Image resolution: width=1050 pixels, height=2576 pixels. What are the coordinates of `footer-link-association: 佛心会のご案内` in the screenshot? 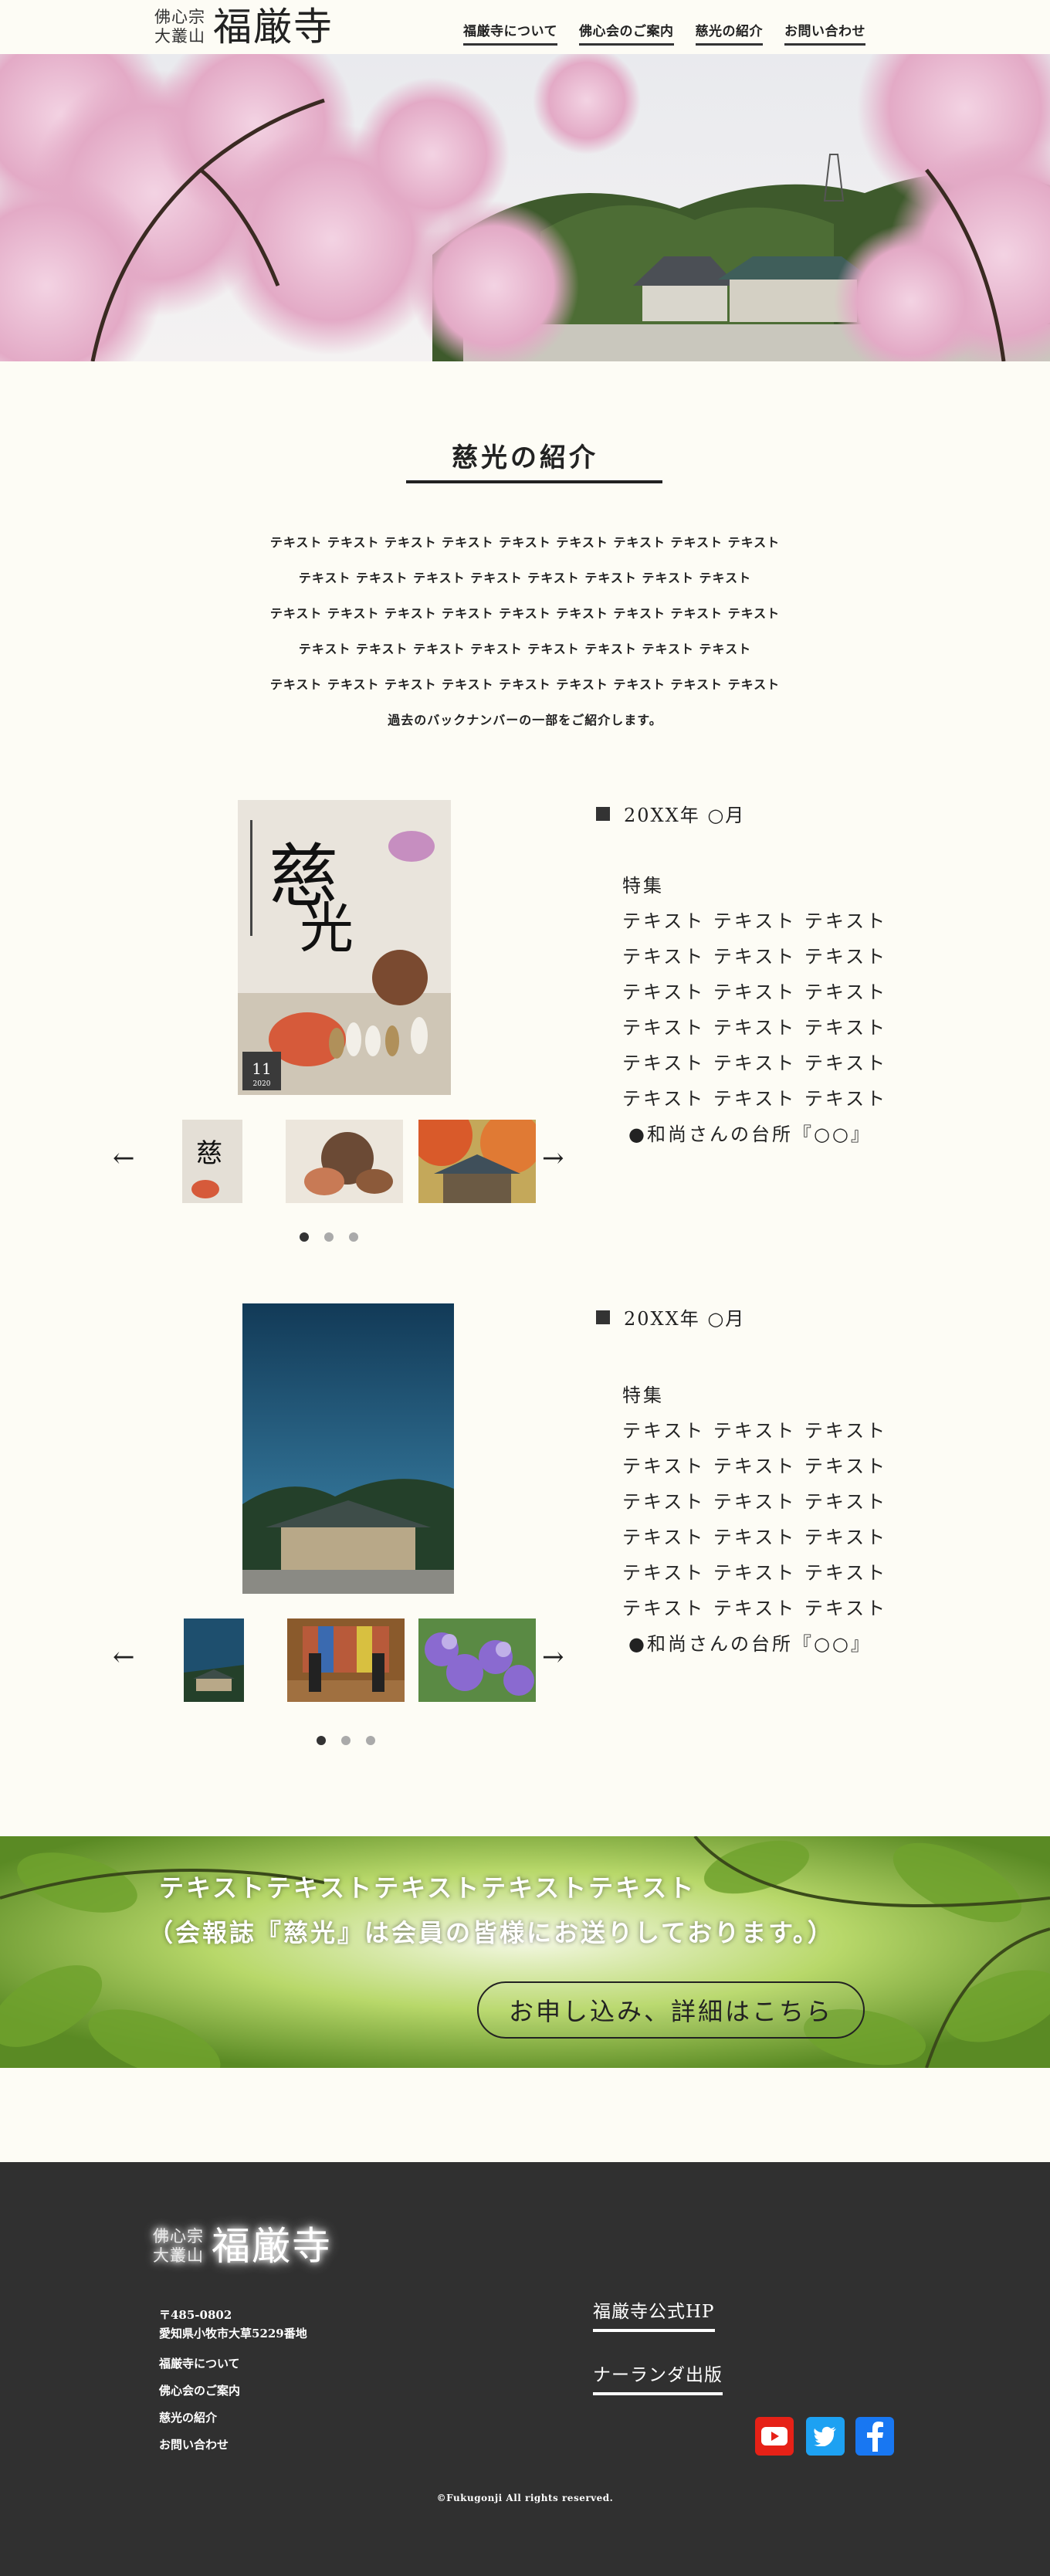 It's located at (200, 2390).